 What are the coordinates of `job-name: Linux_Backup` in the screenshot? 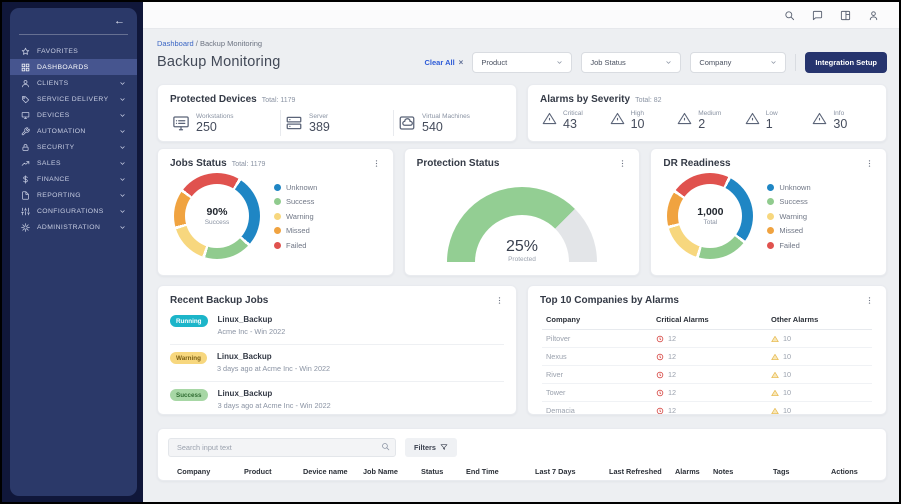 It's located at (244, 356).